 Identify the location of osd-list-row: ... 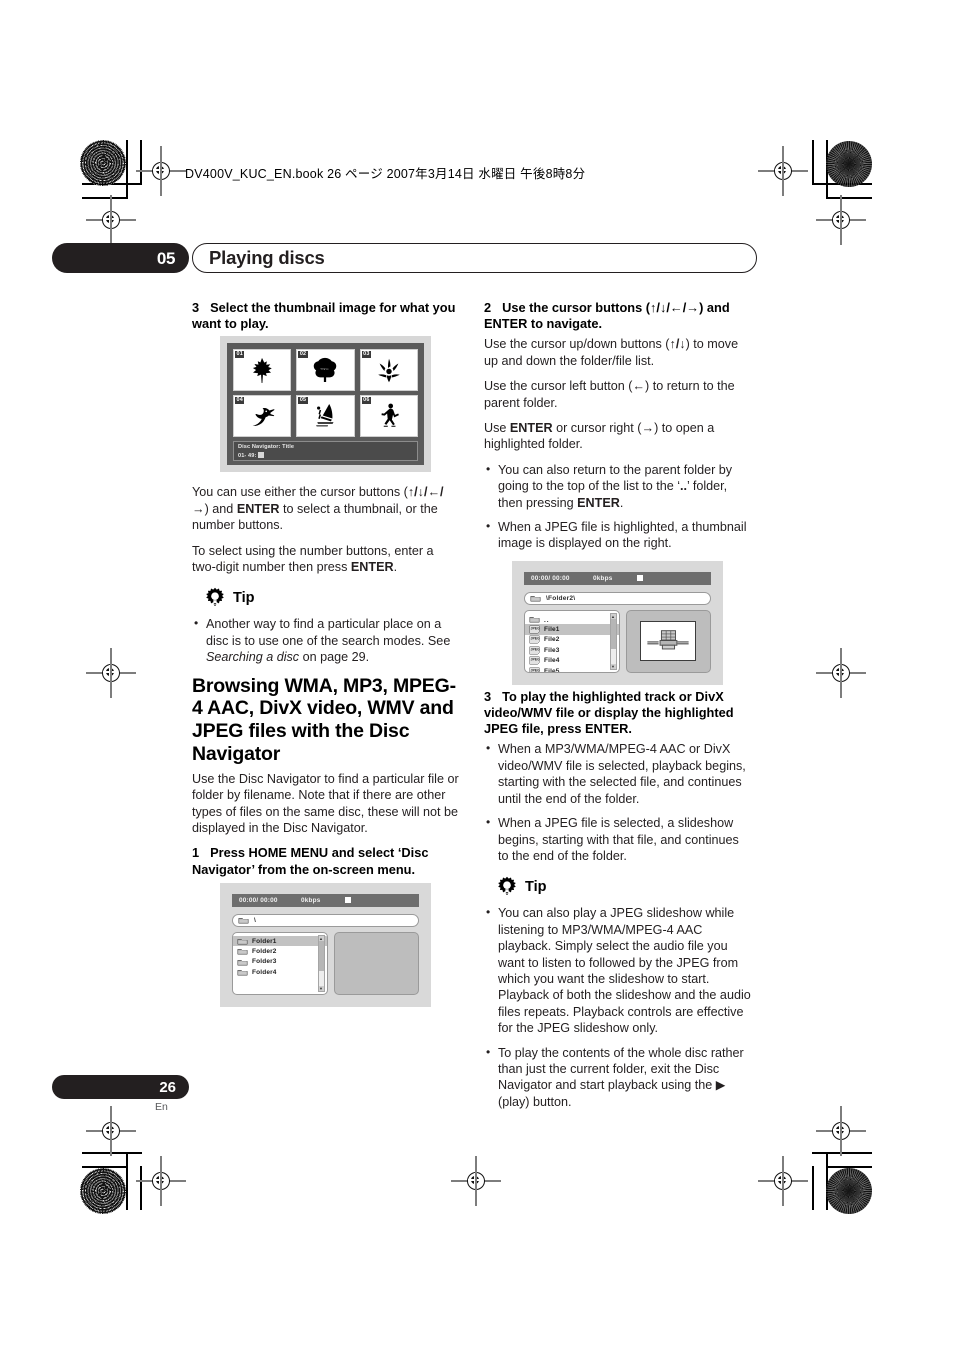
(572, 619).